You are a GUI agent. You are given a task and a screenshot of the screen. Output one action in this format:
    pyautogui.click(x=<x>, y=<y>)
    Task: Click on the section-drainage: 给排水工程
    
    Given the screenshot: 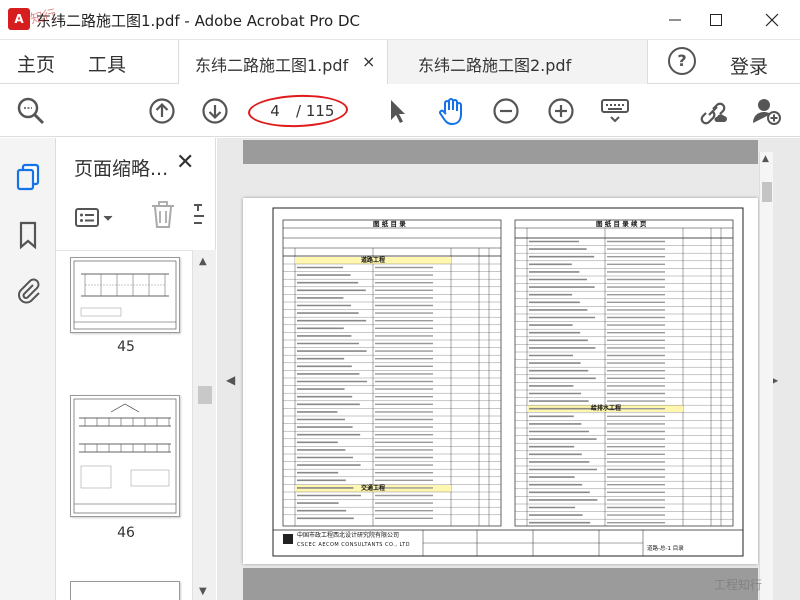 What is the action you would take?
    pyautogui.click(x=606, y=408)
    